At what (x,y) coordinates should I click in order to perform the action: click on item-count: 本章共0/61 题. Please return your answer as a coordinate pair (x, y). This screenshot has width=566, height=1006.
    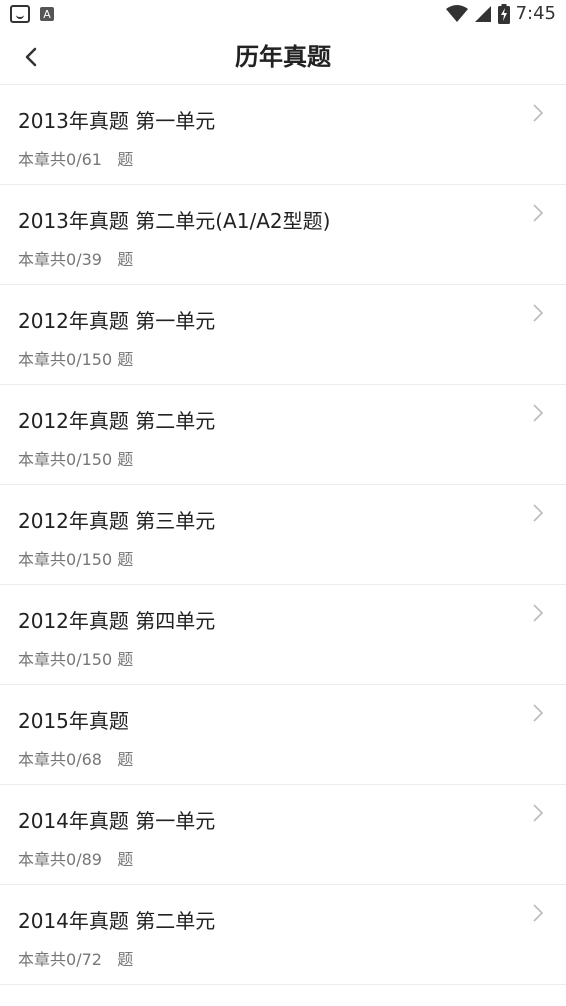
    Looking at the image, I should click on (75, 158).